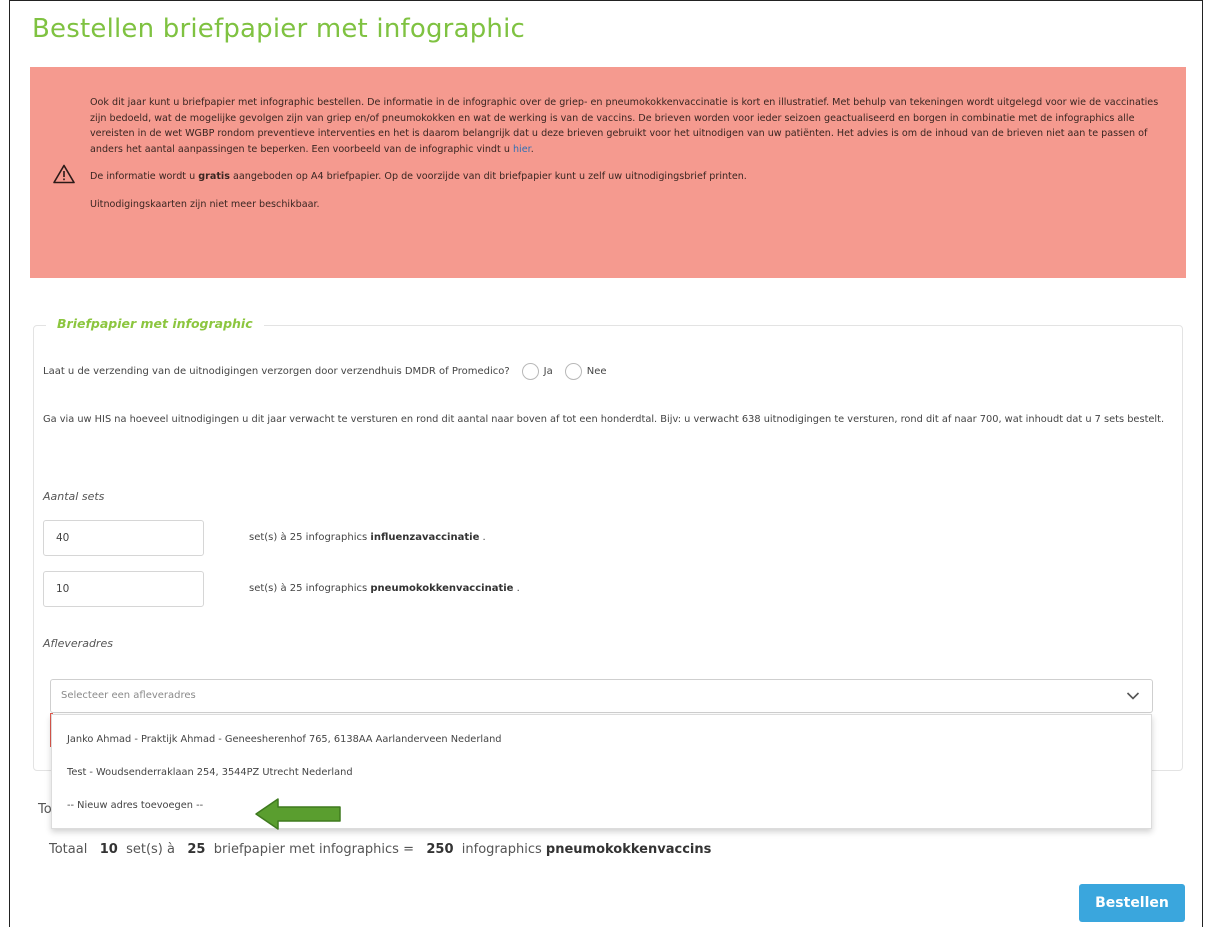 This screenshot has width=1205, height=927. I want to click on fieldset-legend: Briefpapier met infographic, so click(155, 323).